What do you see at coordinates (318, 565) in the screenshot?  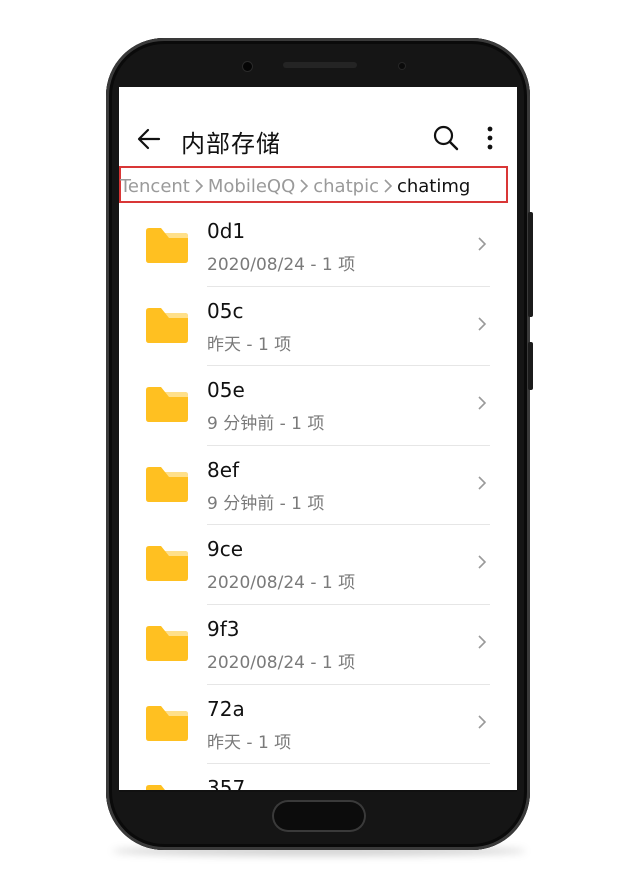 I see `folder-row: 9ce 2020/08/24 - 1 项` at bounding box center [318, 565].